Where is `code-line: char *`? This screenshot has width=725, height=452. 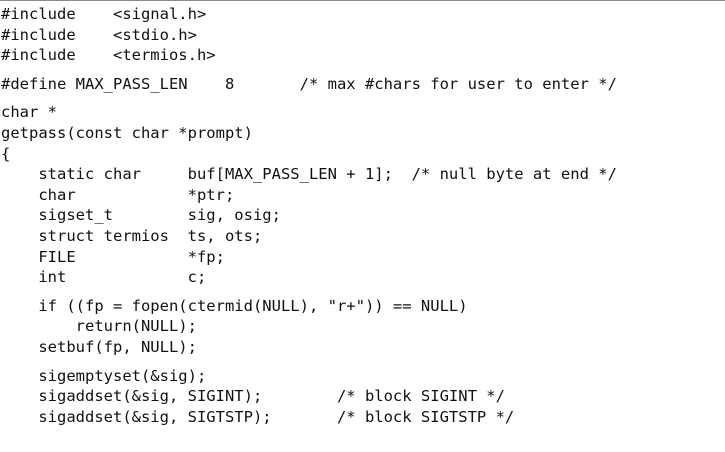
code-line: char * is located at coordinates (29, 112).